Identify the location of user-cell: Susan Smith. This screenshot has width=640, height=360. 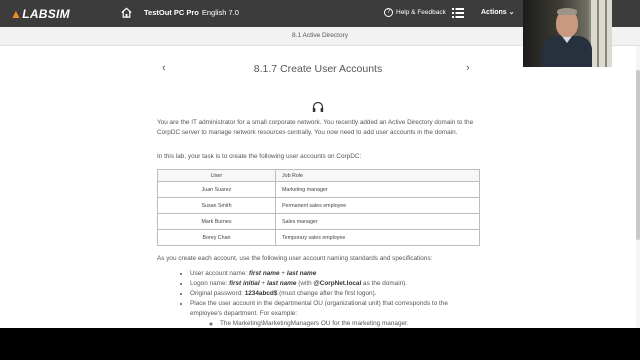
(216, 205).